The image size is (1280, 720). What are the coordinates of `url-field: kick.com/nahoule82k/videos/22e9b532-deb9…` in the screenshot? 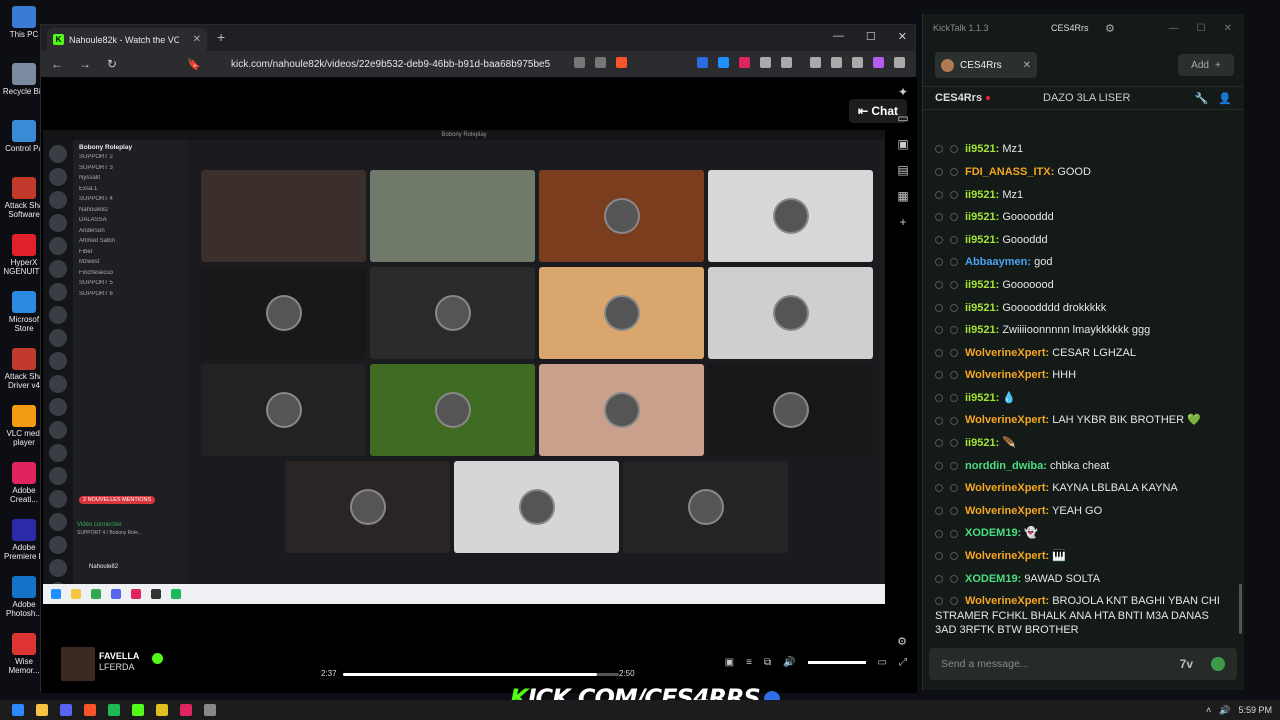 It's located at (390, 64).